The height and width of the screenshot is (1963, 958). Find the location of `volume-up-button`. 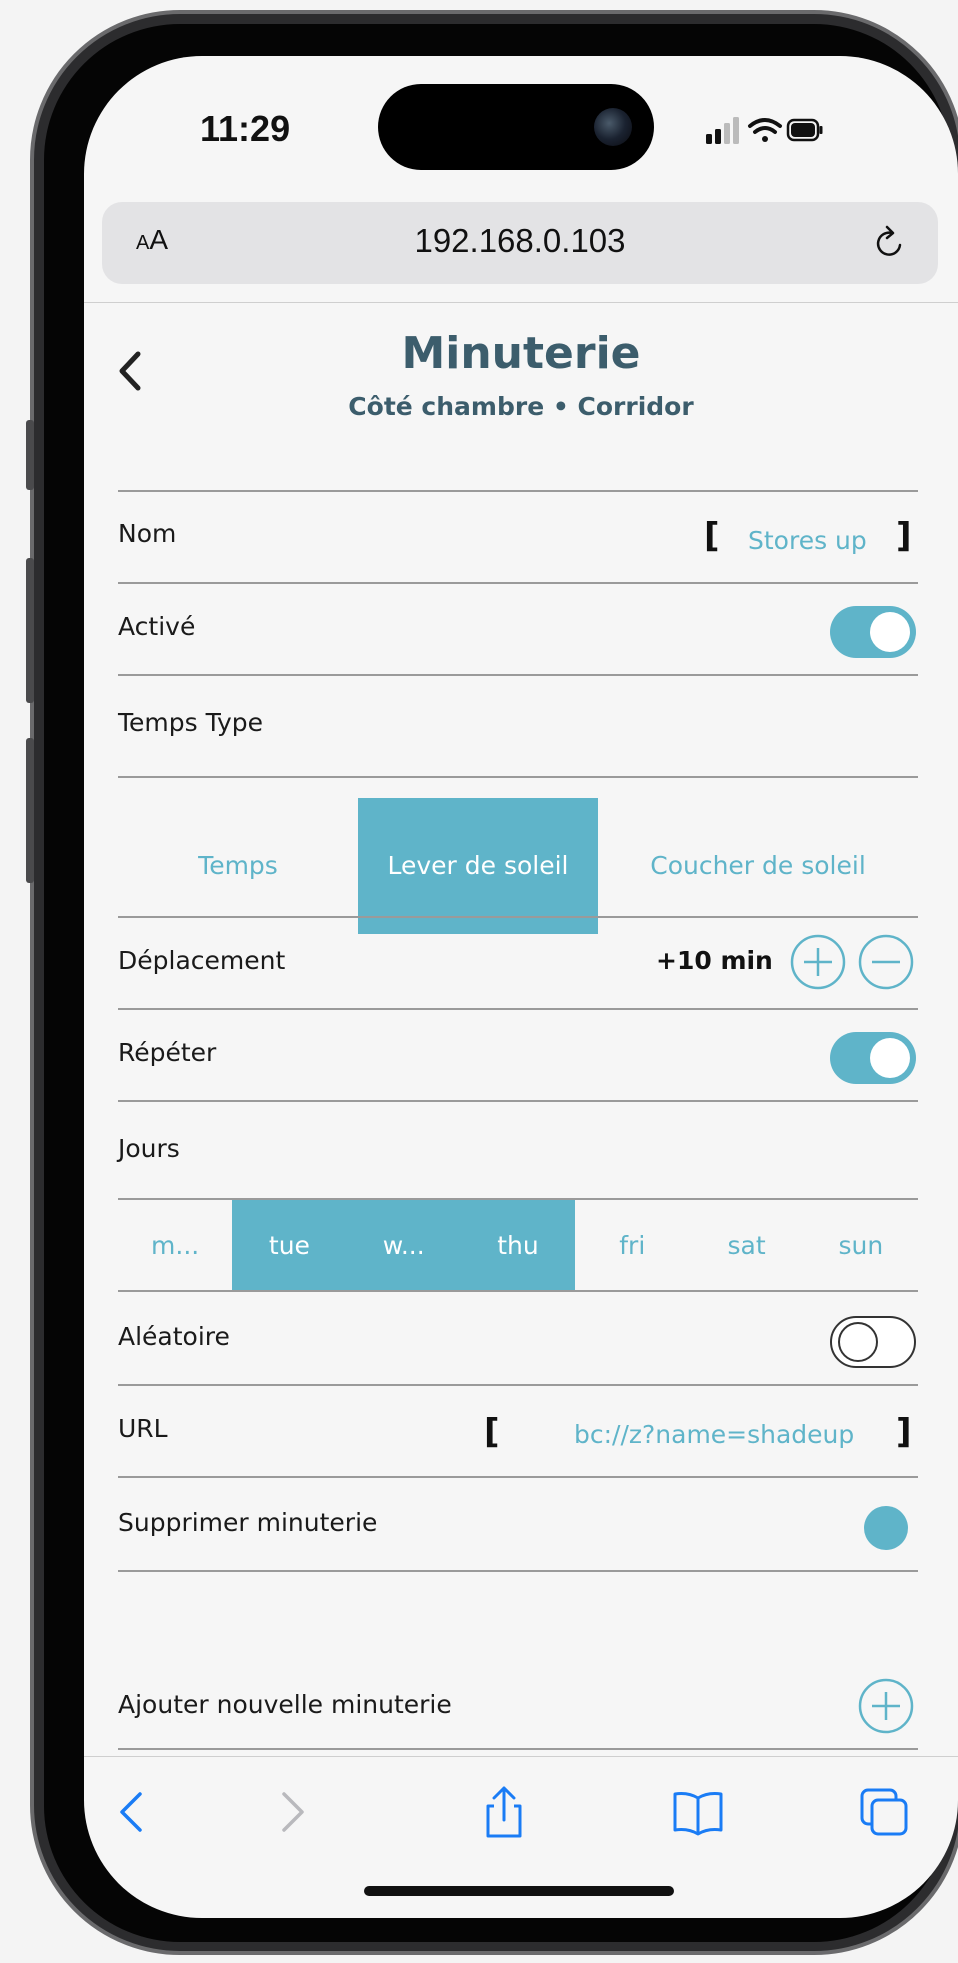

volume-up-button is located at coordinates (30, 630).